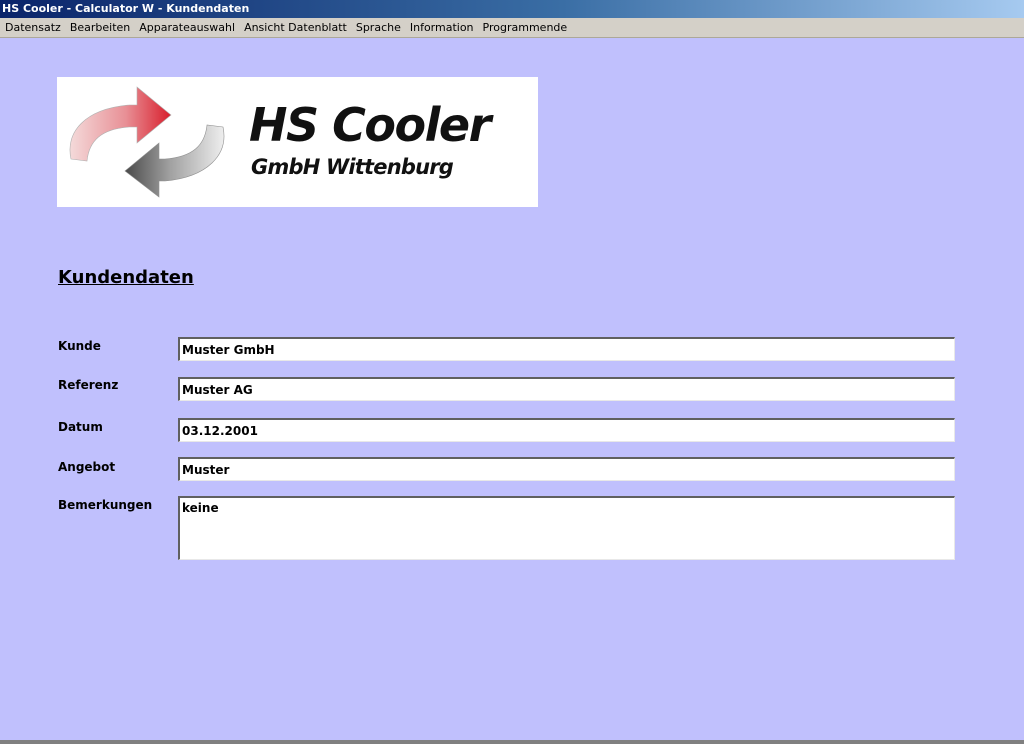 The width and height of the screenshot is (1024, 744). I want to click on company-logo: HS Cooler GmbH Wittenburg, so click(297, 142).